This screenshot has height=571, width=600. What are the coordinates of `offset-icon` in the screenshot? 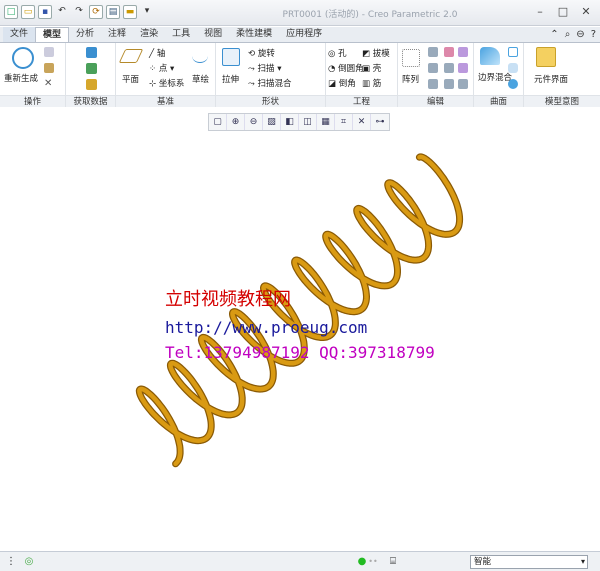 It's located at (433, 84).